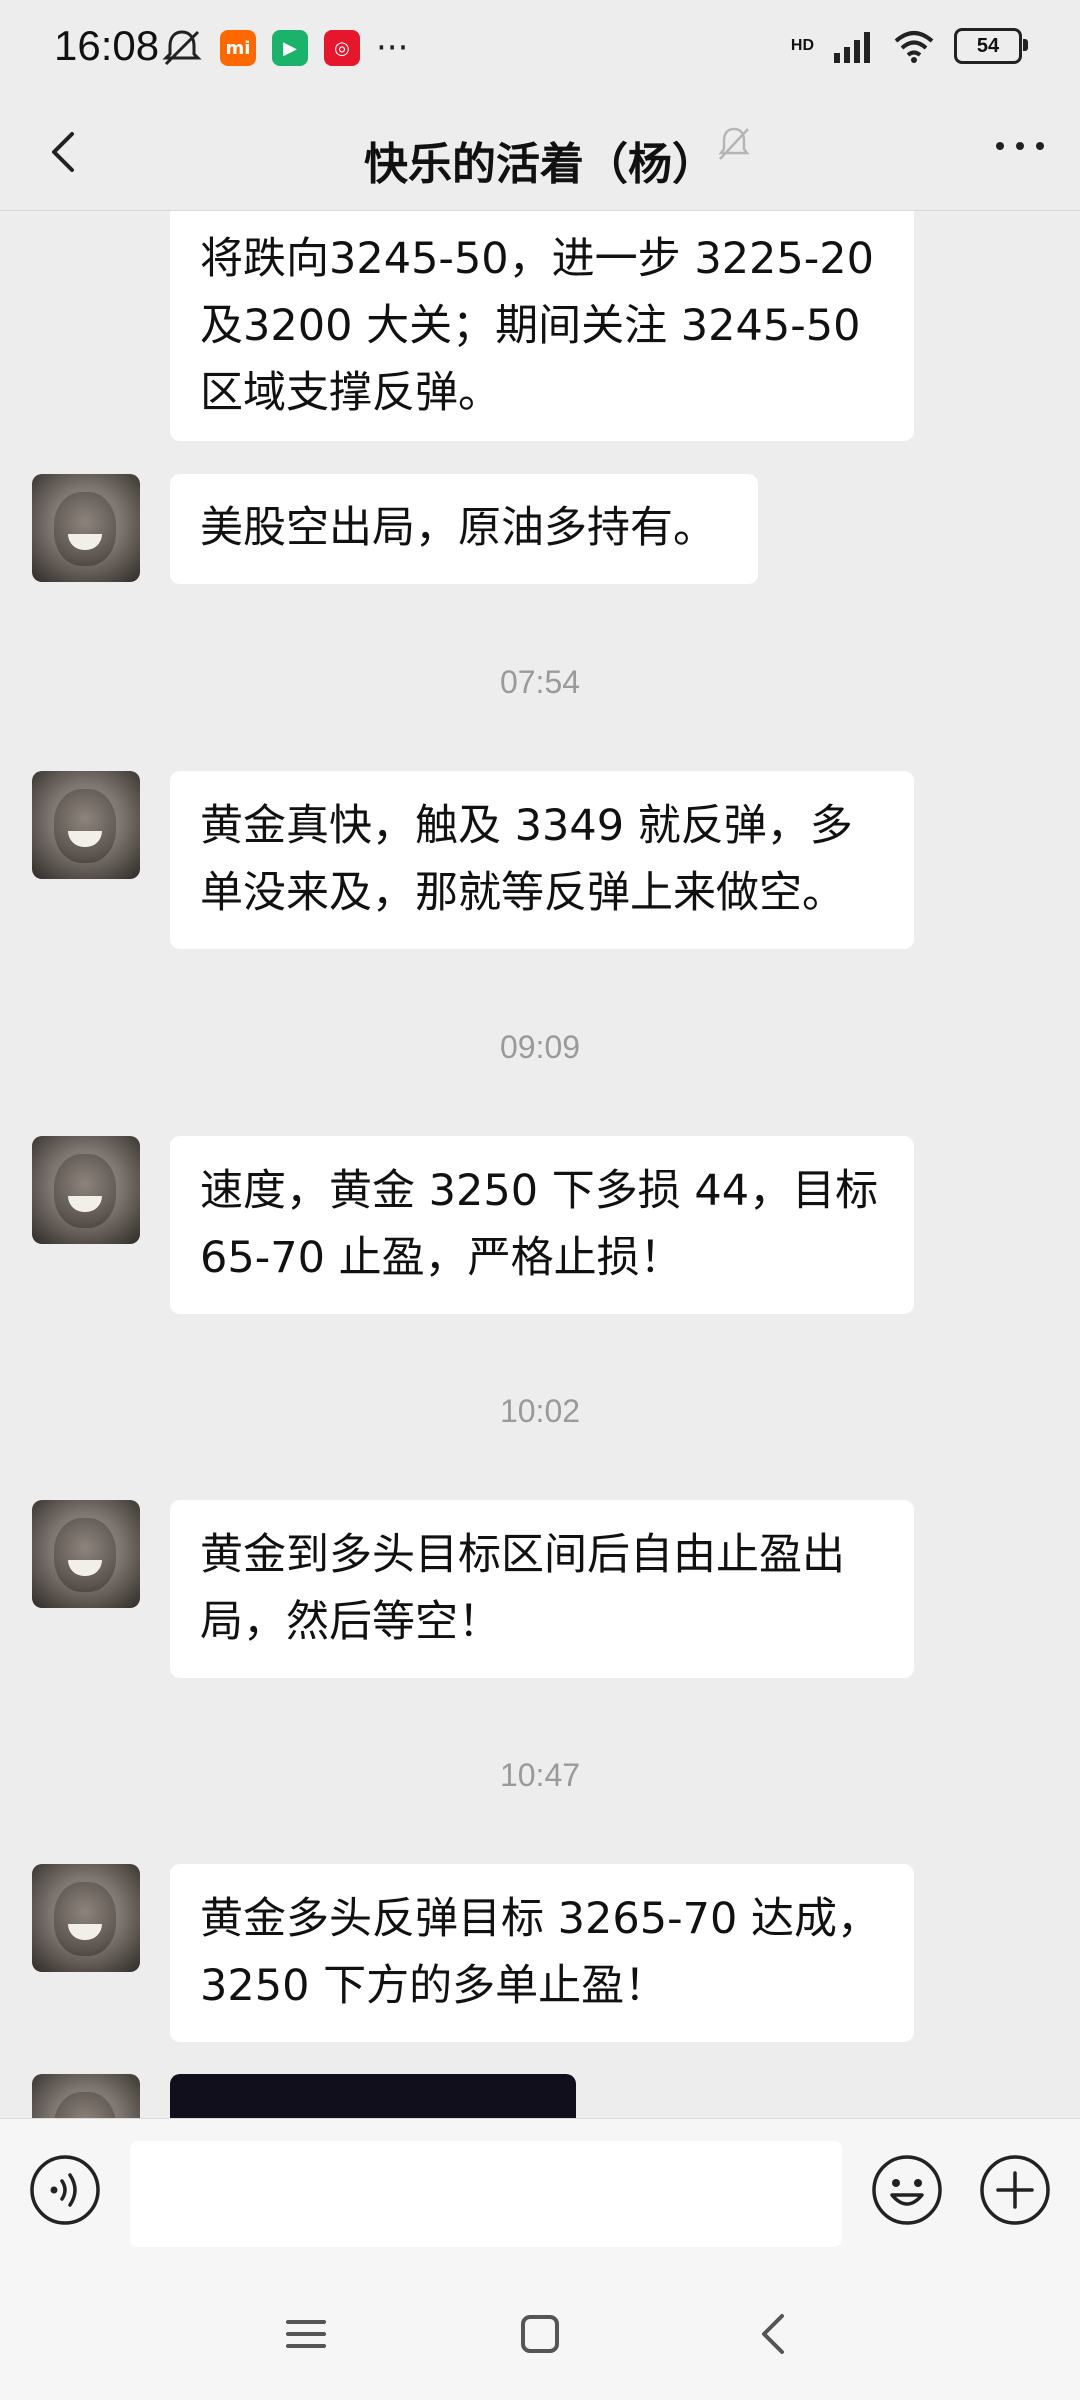 This screenshot has height=2400, width=1080. What do you see at coordinates (1015, 2190) in the screenshot?
I see `plus-icon` at bounding box center [1015, 2190].